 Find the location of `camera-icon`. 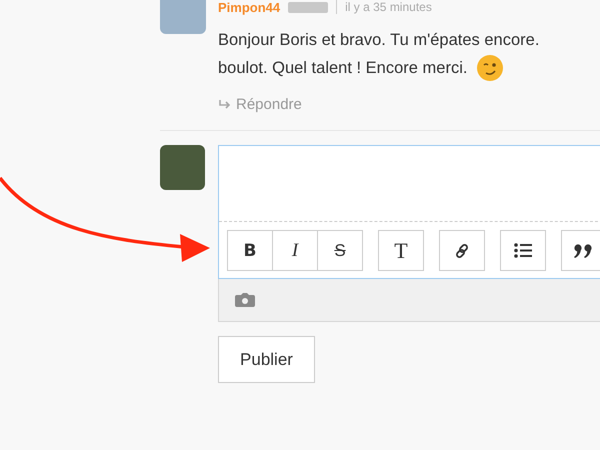

camera-icon is located at coordinates (245, 300).